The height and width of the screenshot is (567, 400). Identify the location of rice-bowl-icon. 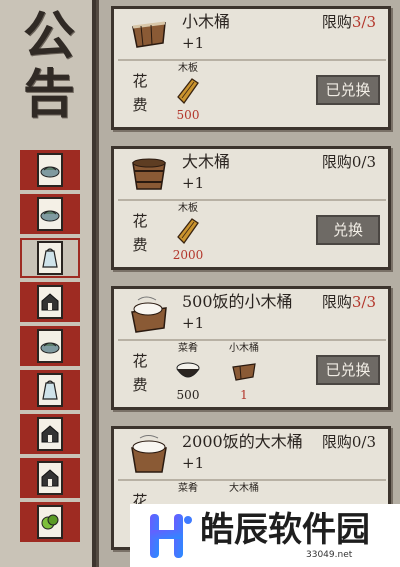
(188, 371).